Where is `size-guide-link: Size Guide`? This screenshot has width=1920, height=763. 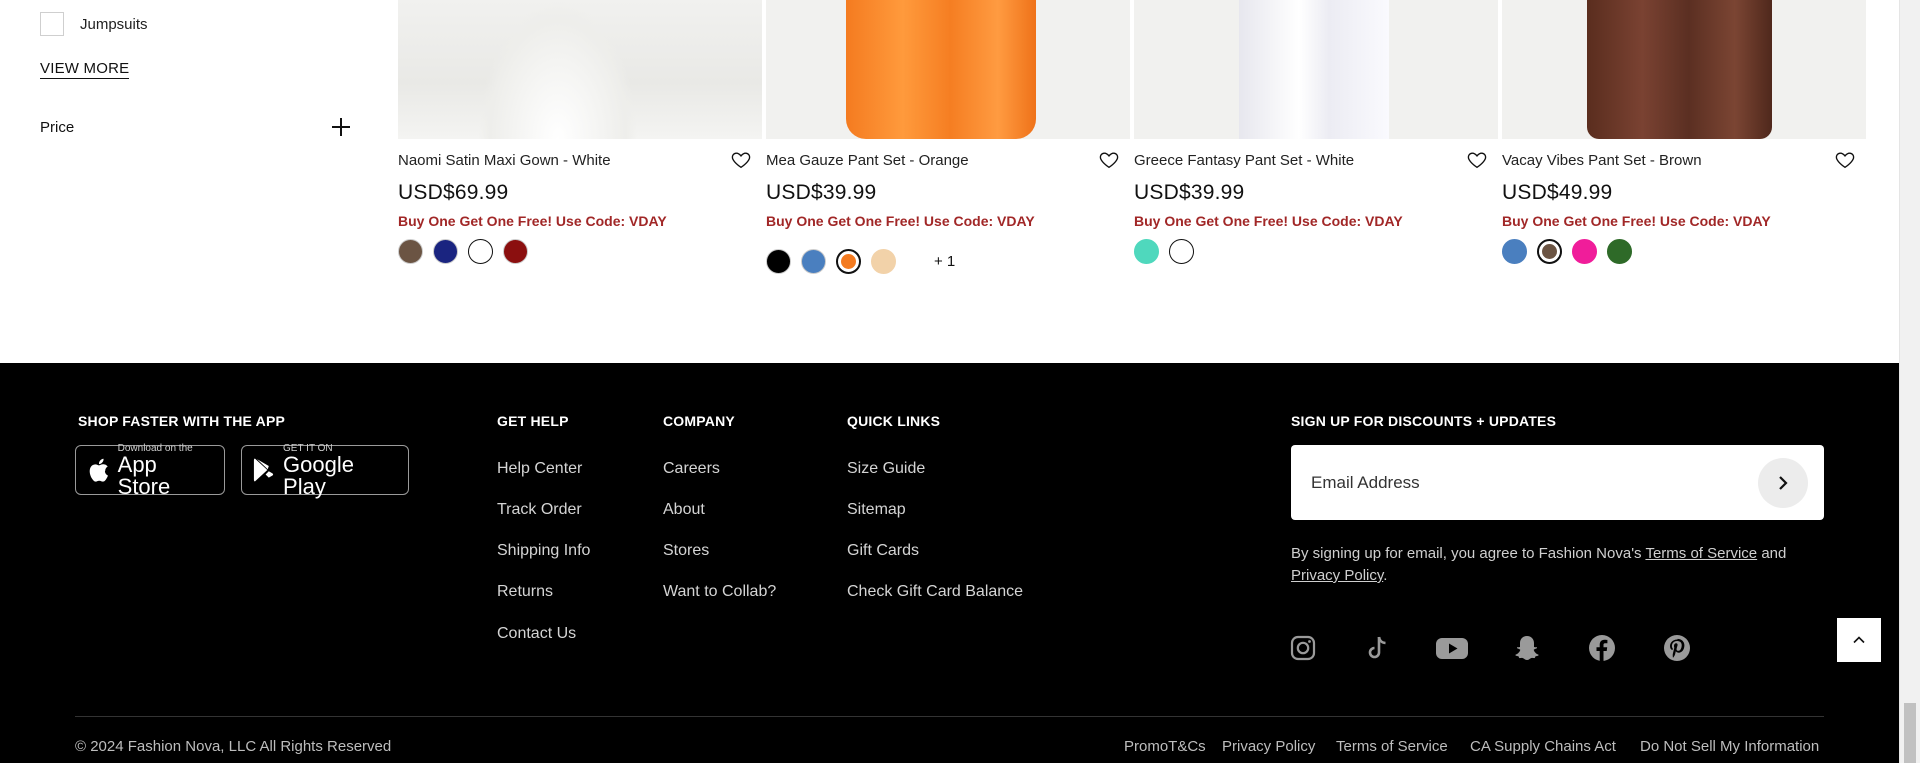
size-guide-link: Size Guide is located at coordinates (886, 469).